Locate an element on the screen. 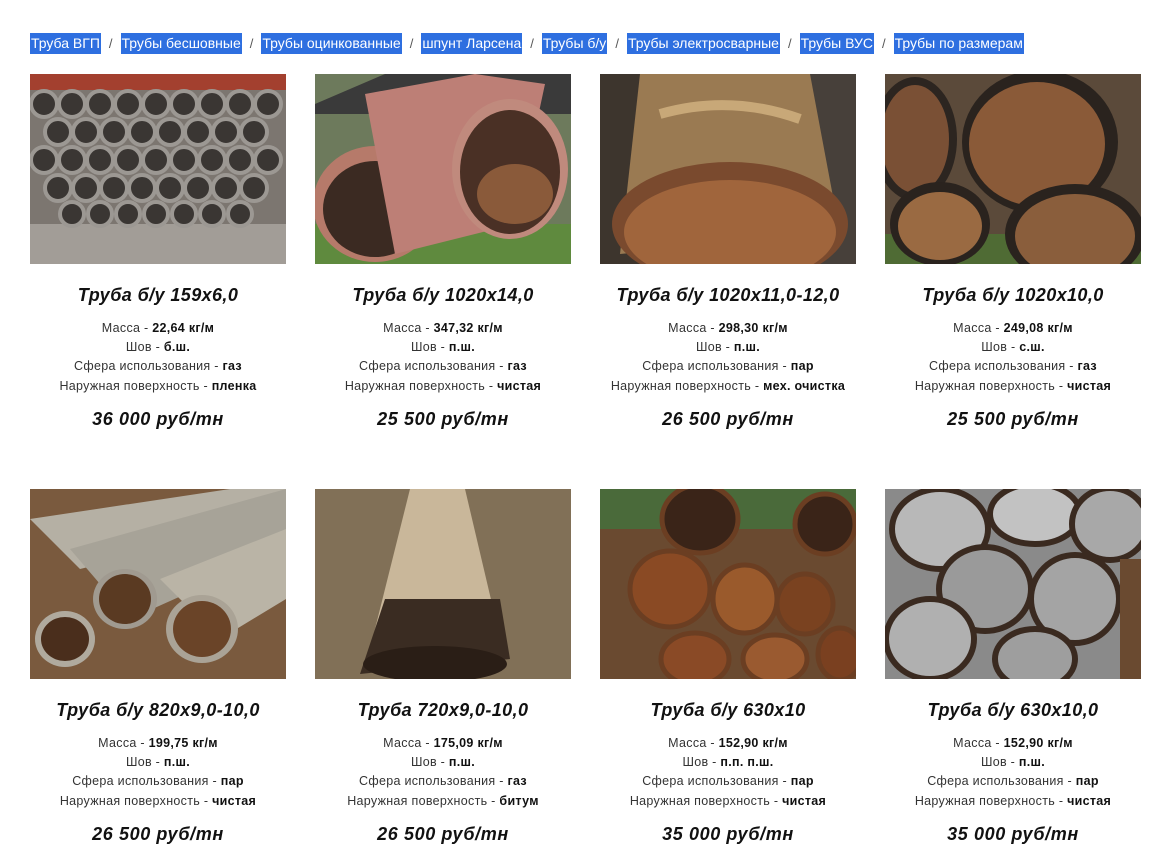 This screenshot has height=865, width=1171. product-title: Труба б/у 630x10,0 is located at coordinates (1013, 710).